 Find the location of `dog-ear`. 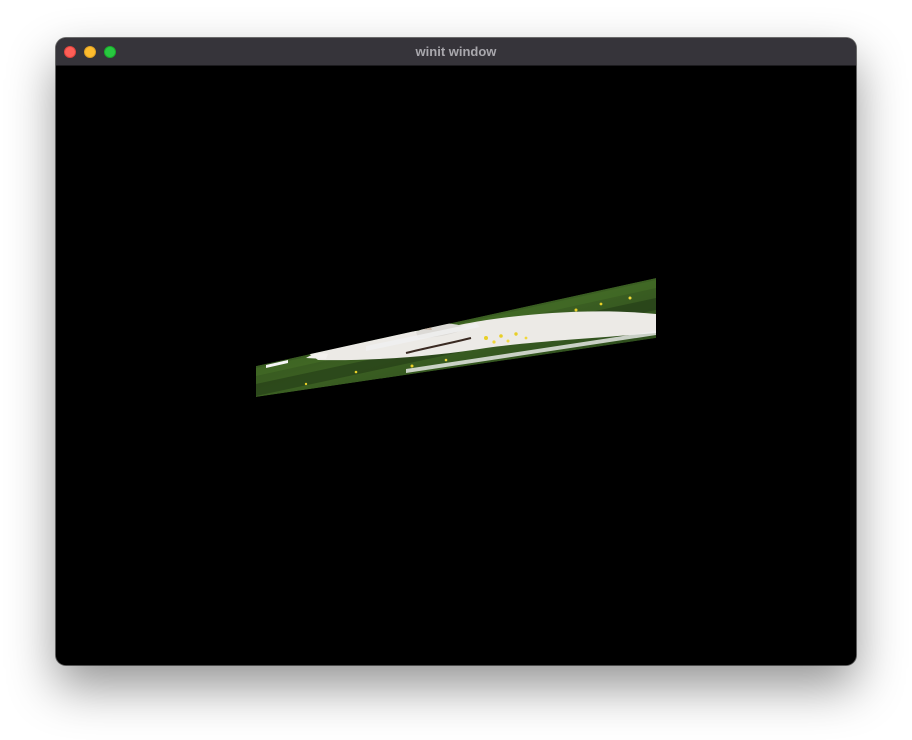

dog-ear is located at coordinates (425, 326).